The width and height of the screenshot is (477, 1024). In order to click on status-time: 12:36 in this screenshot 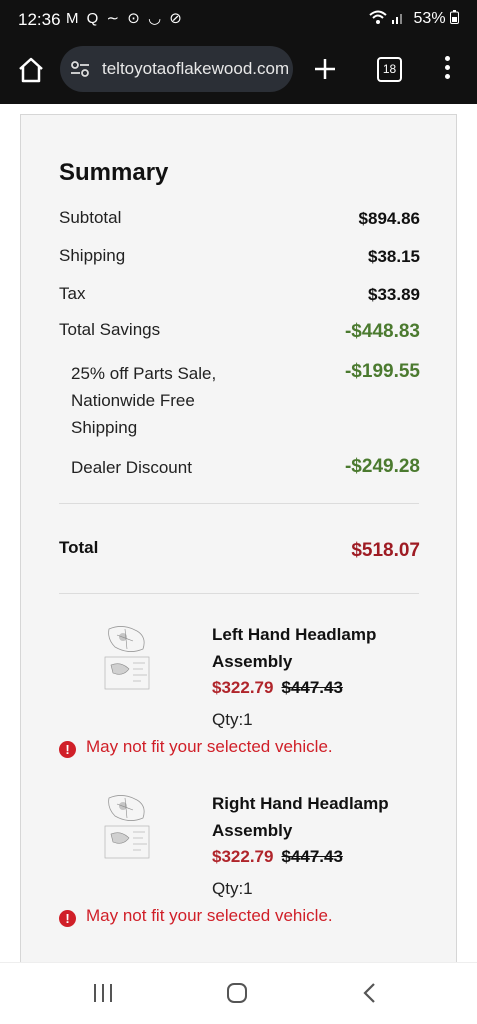, I will do `click(39, 19)`.